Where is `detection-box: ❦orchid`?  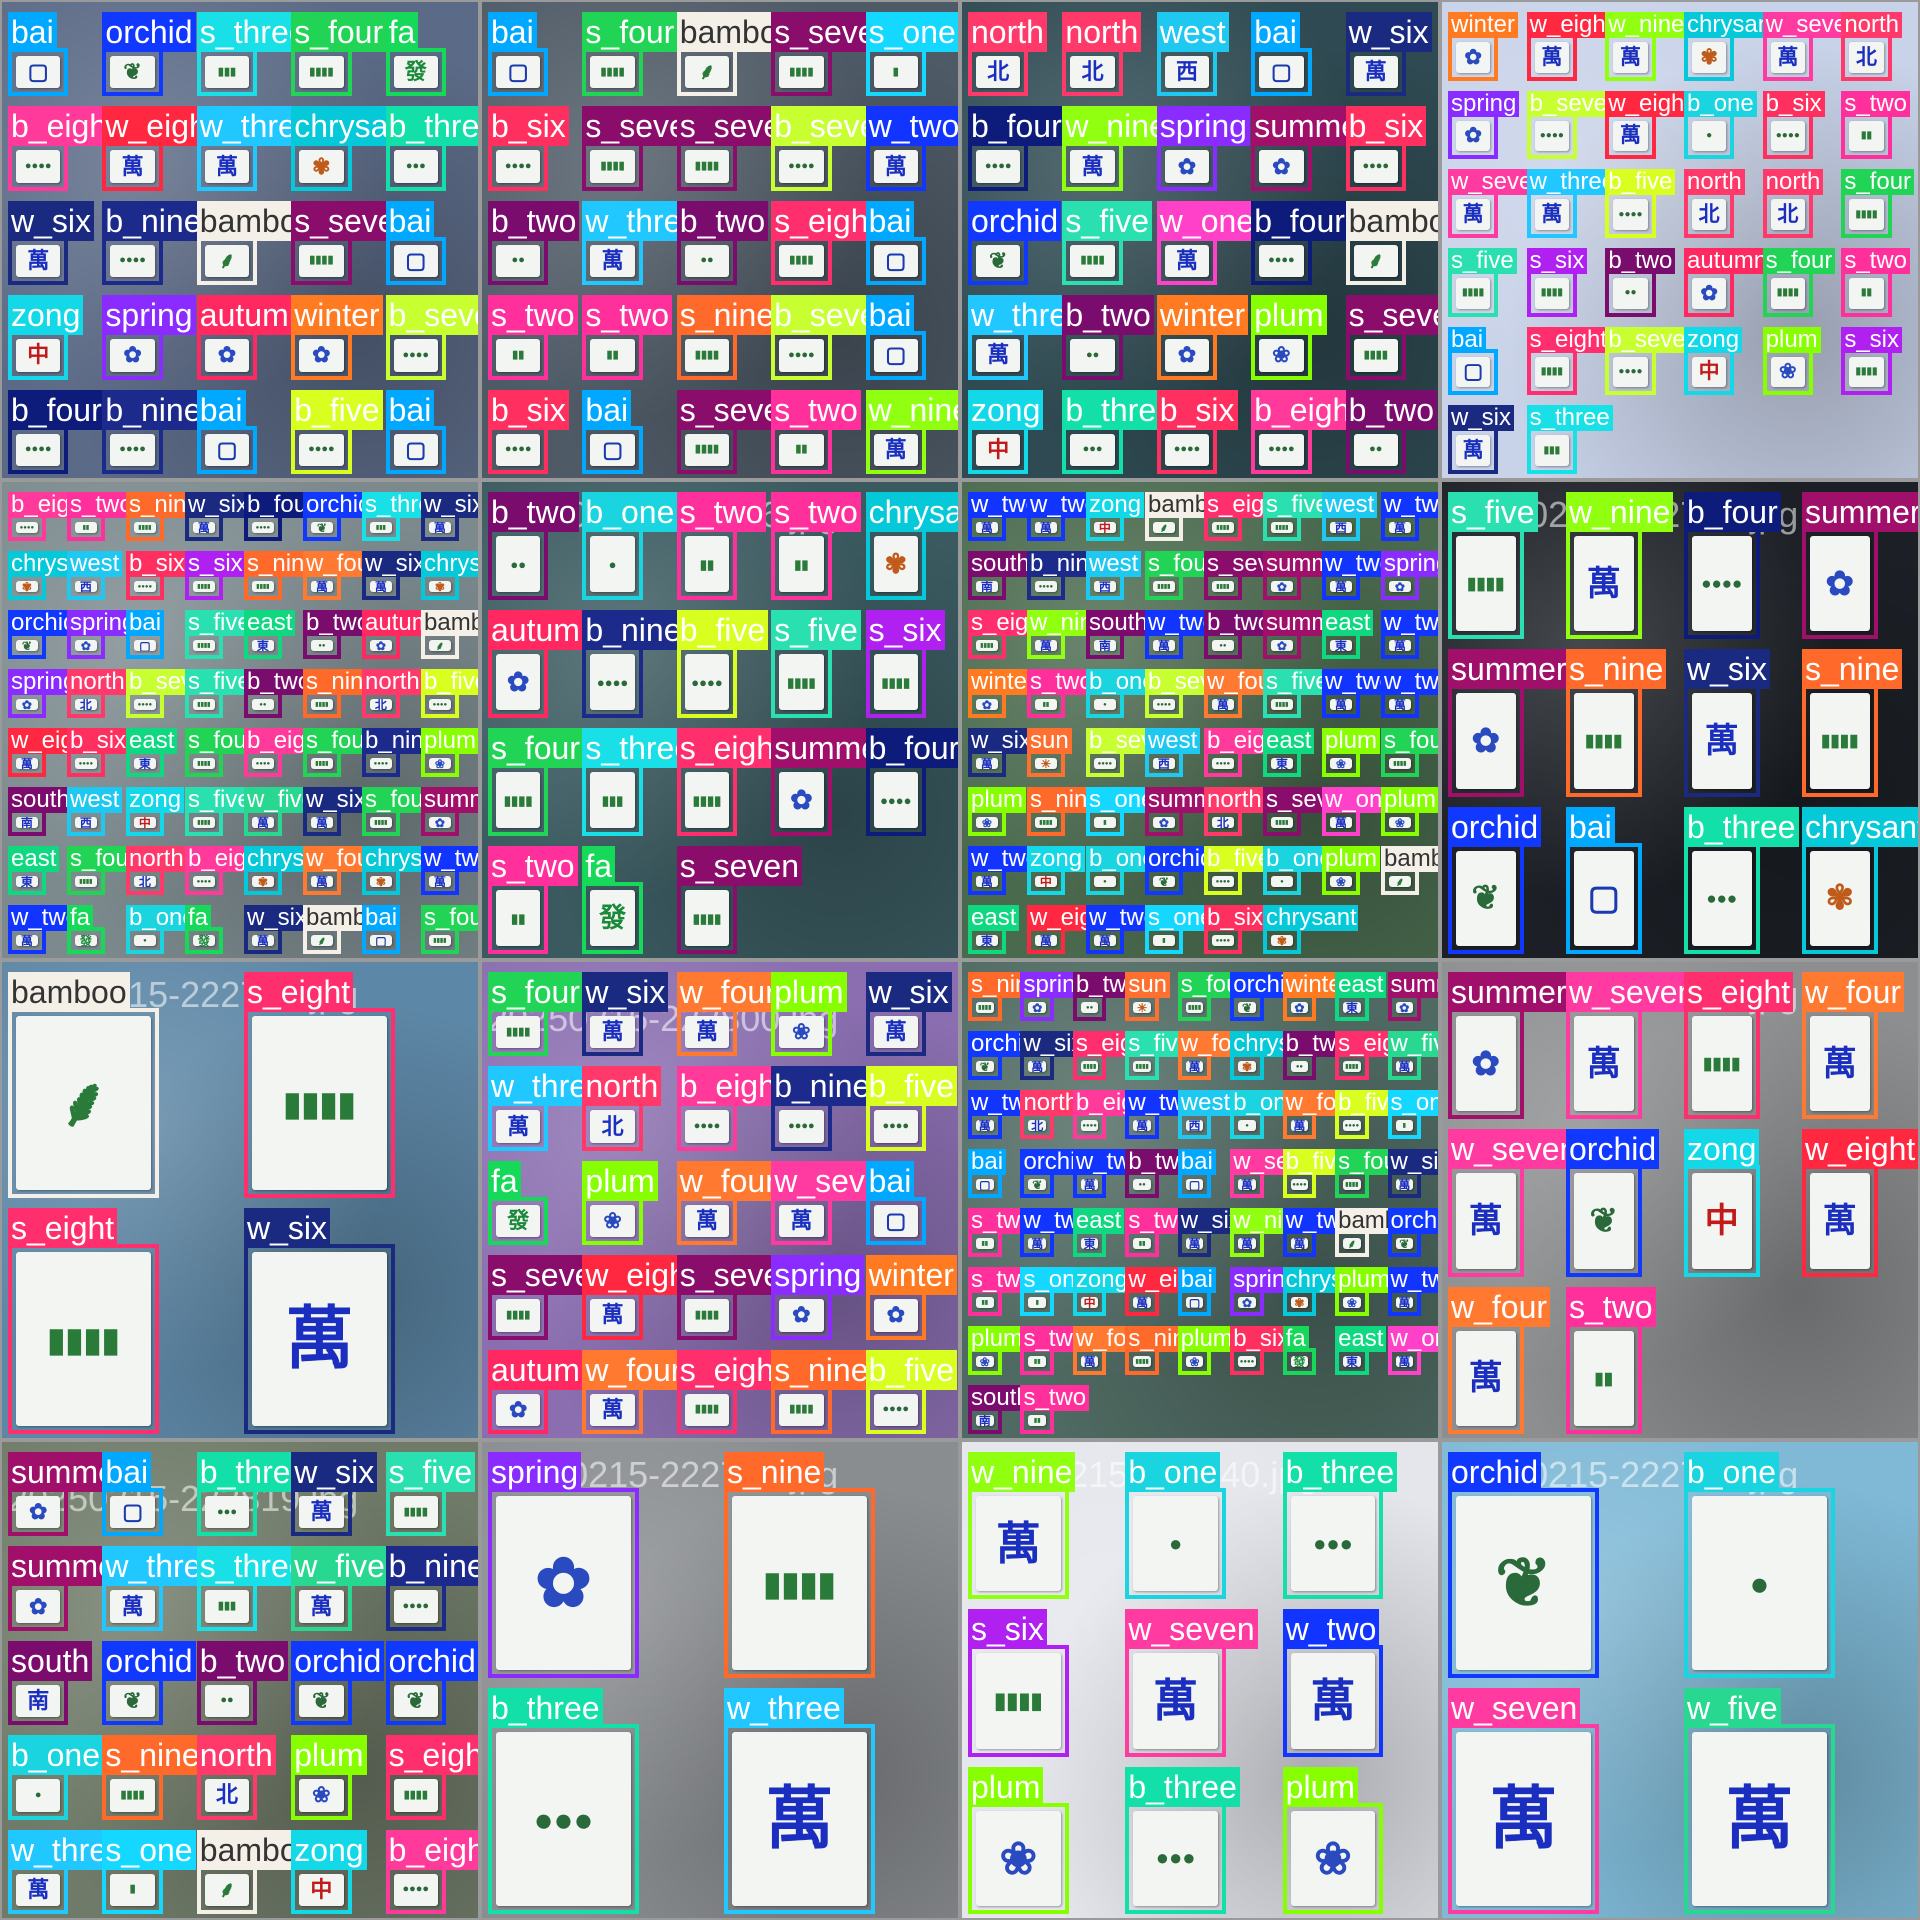
detection-box: ❦orchid is located at coordinates (1181, 870).